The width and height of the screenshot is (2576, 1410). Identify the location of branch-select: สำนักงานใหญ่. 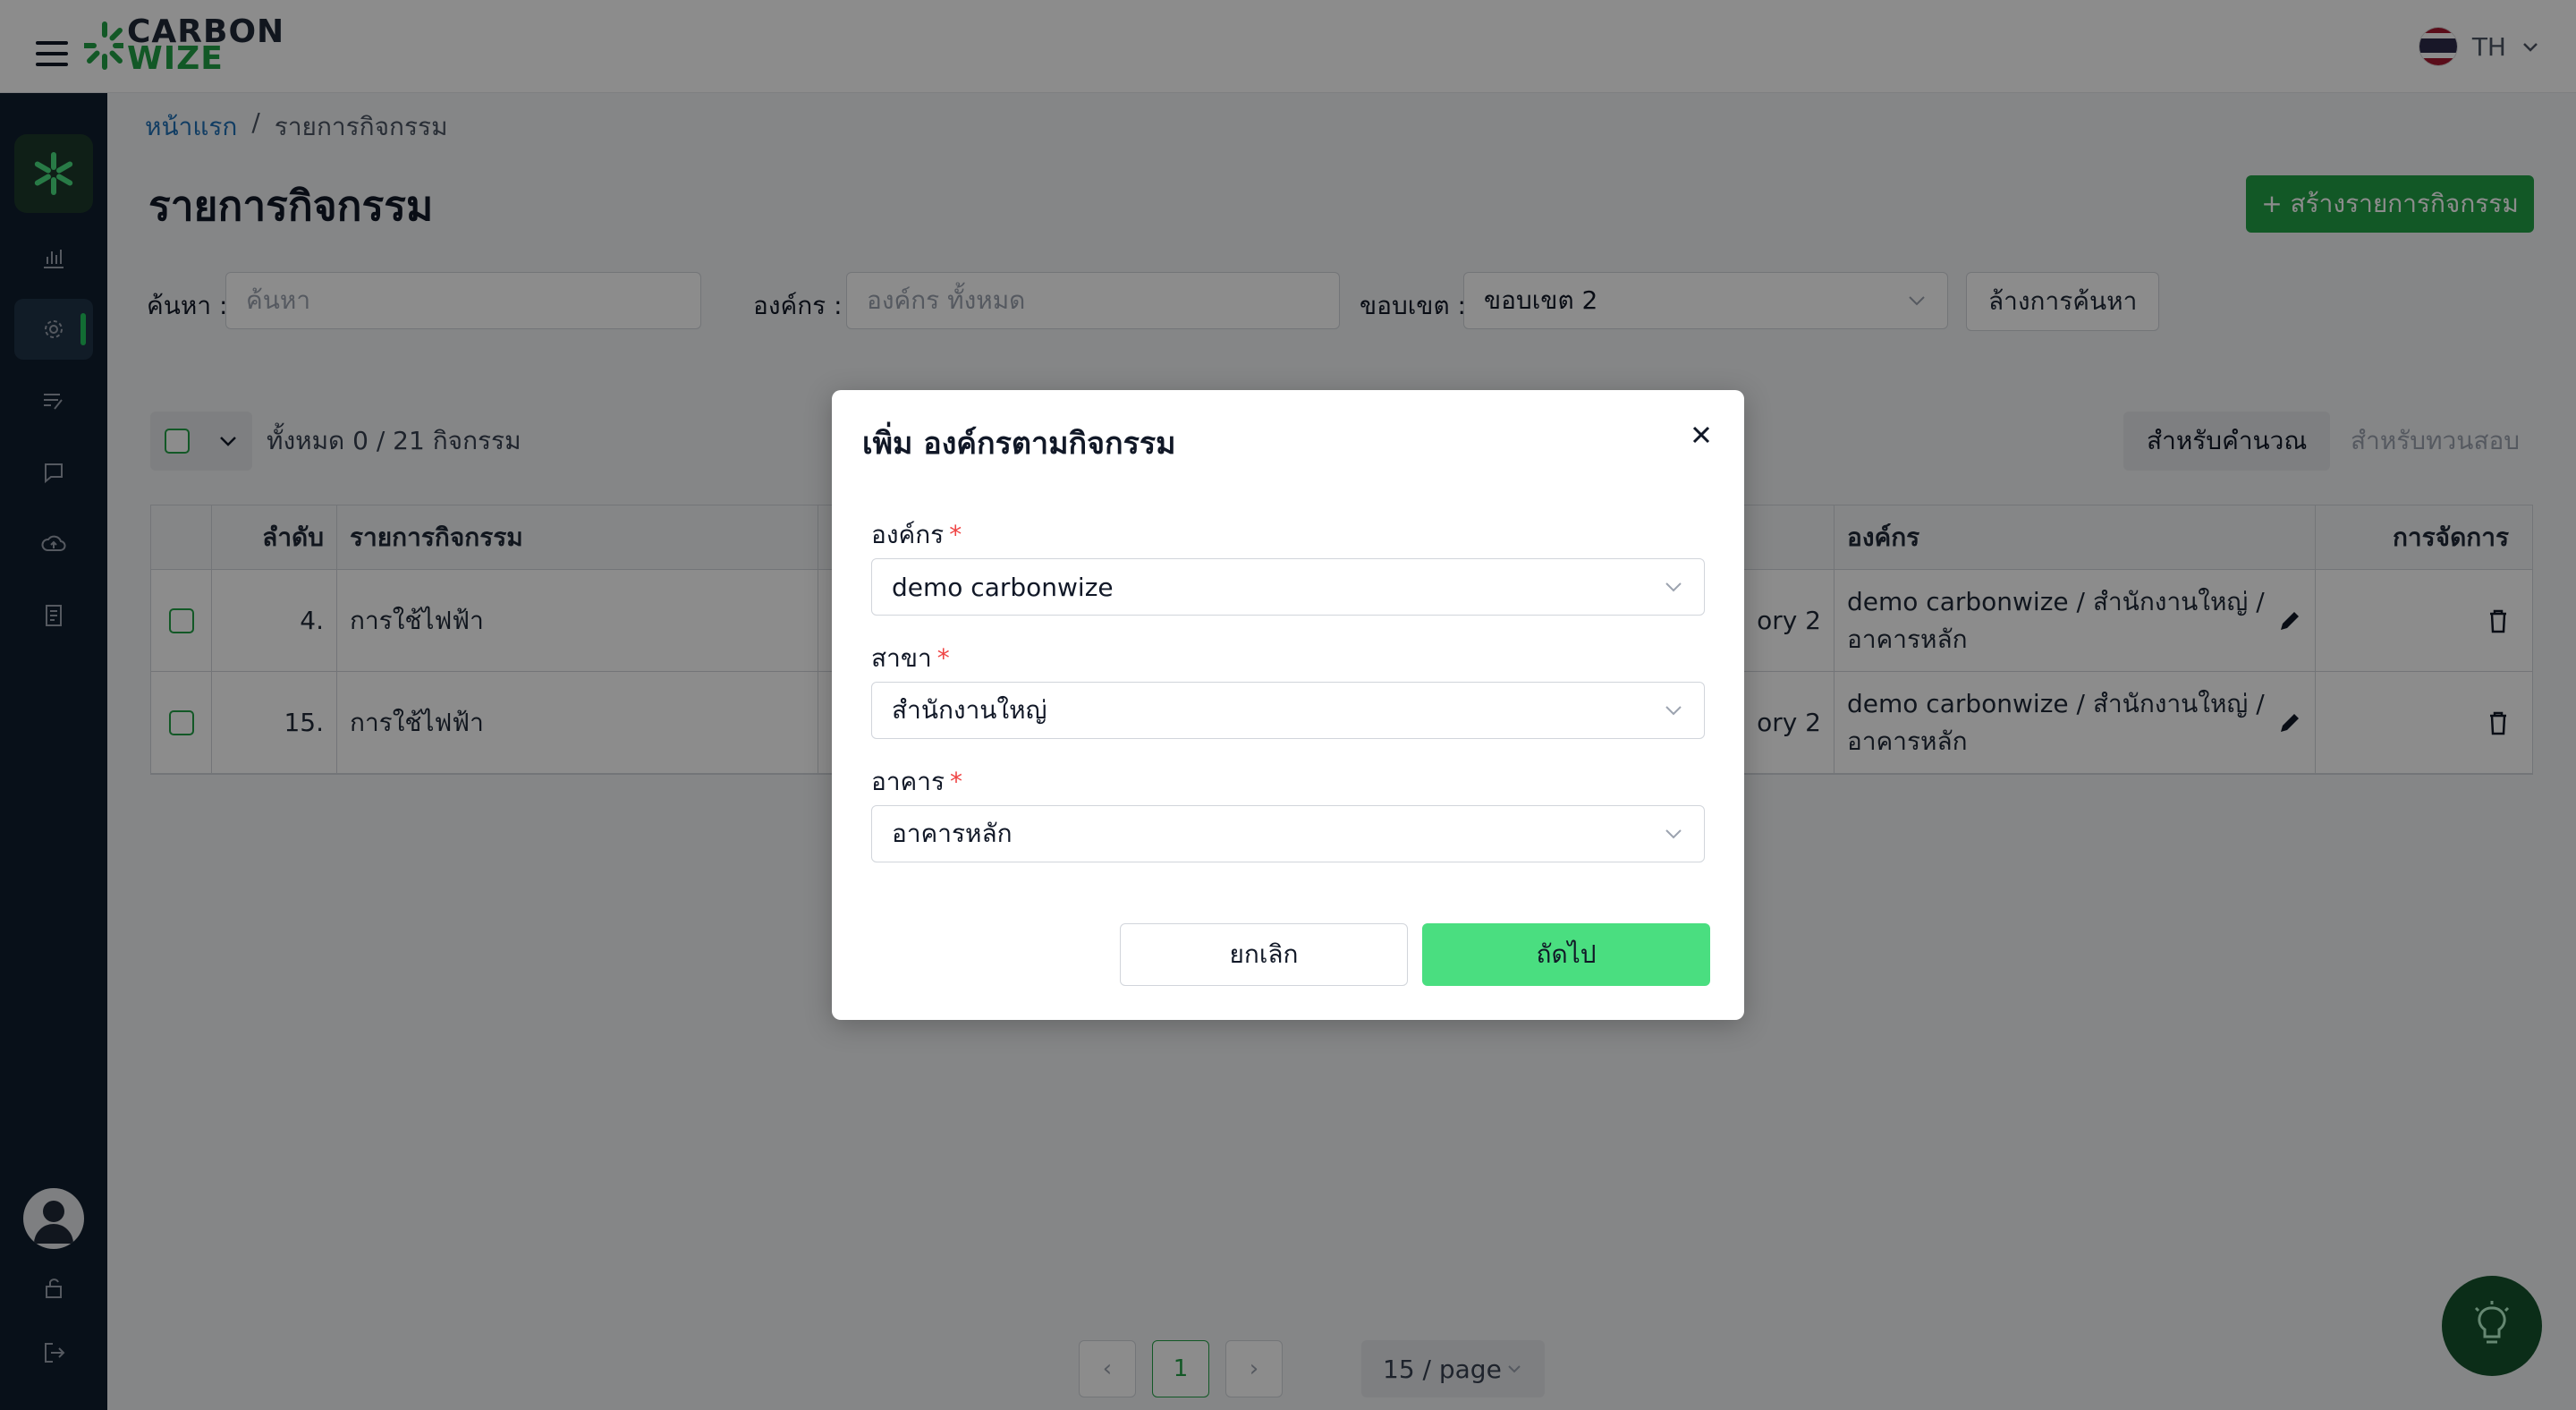
(1288, 710).